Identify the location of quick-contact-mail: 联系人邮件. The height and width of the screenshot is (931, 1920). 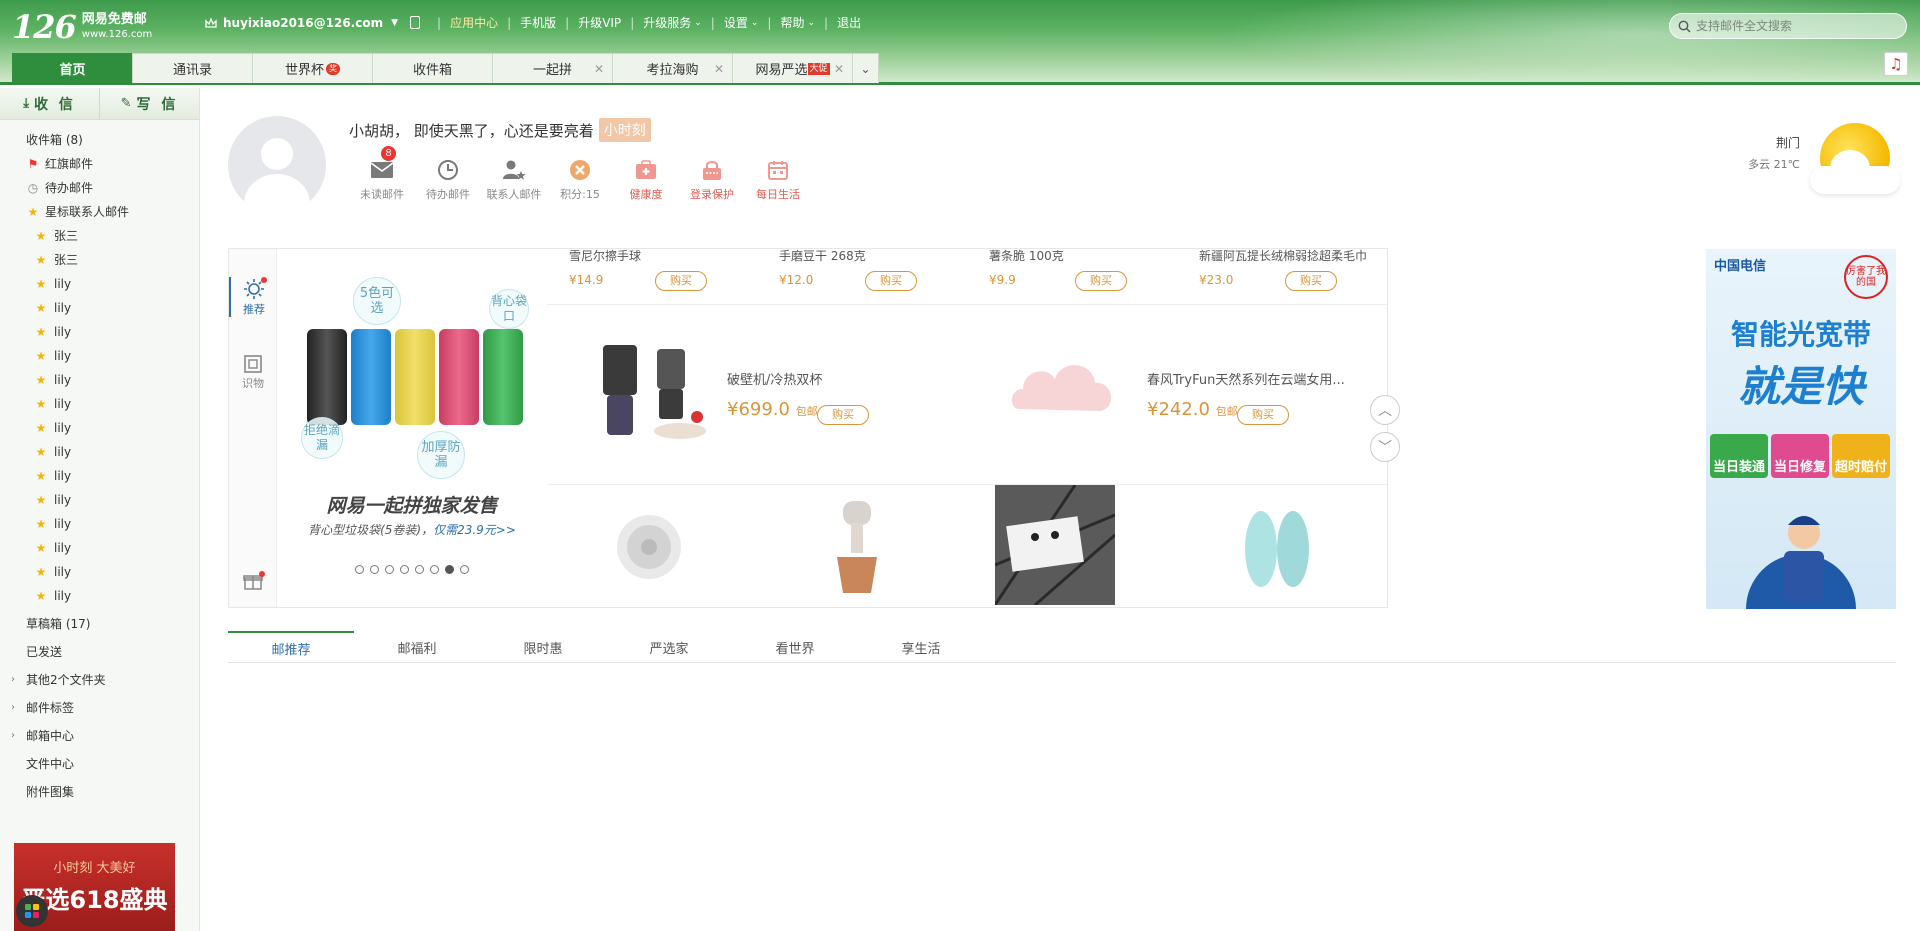
(514, 179).